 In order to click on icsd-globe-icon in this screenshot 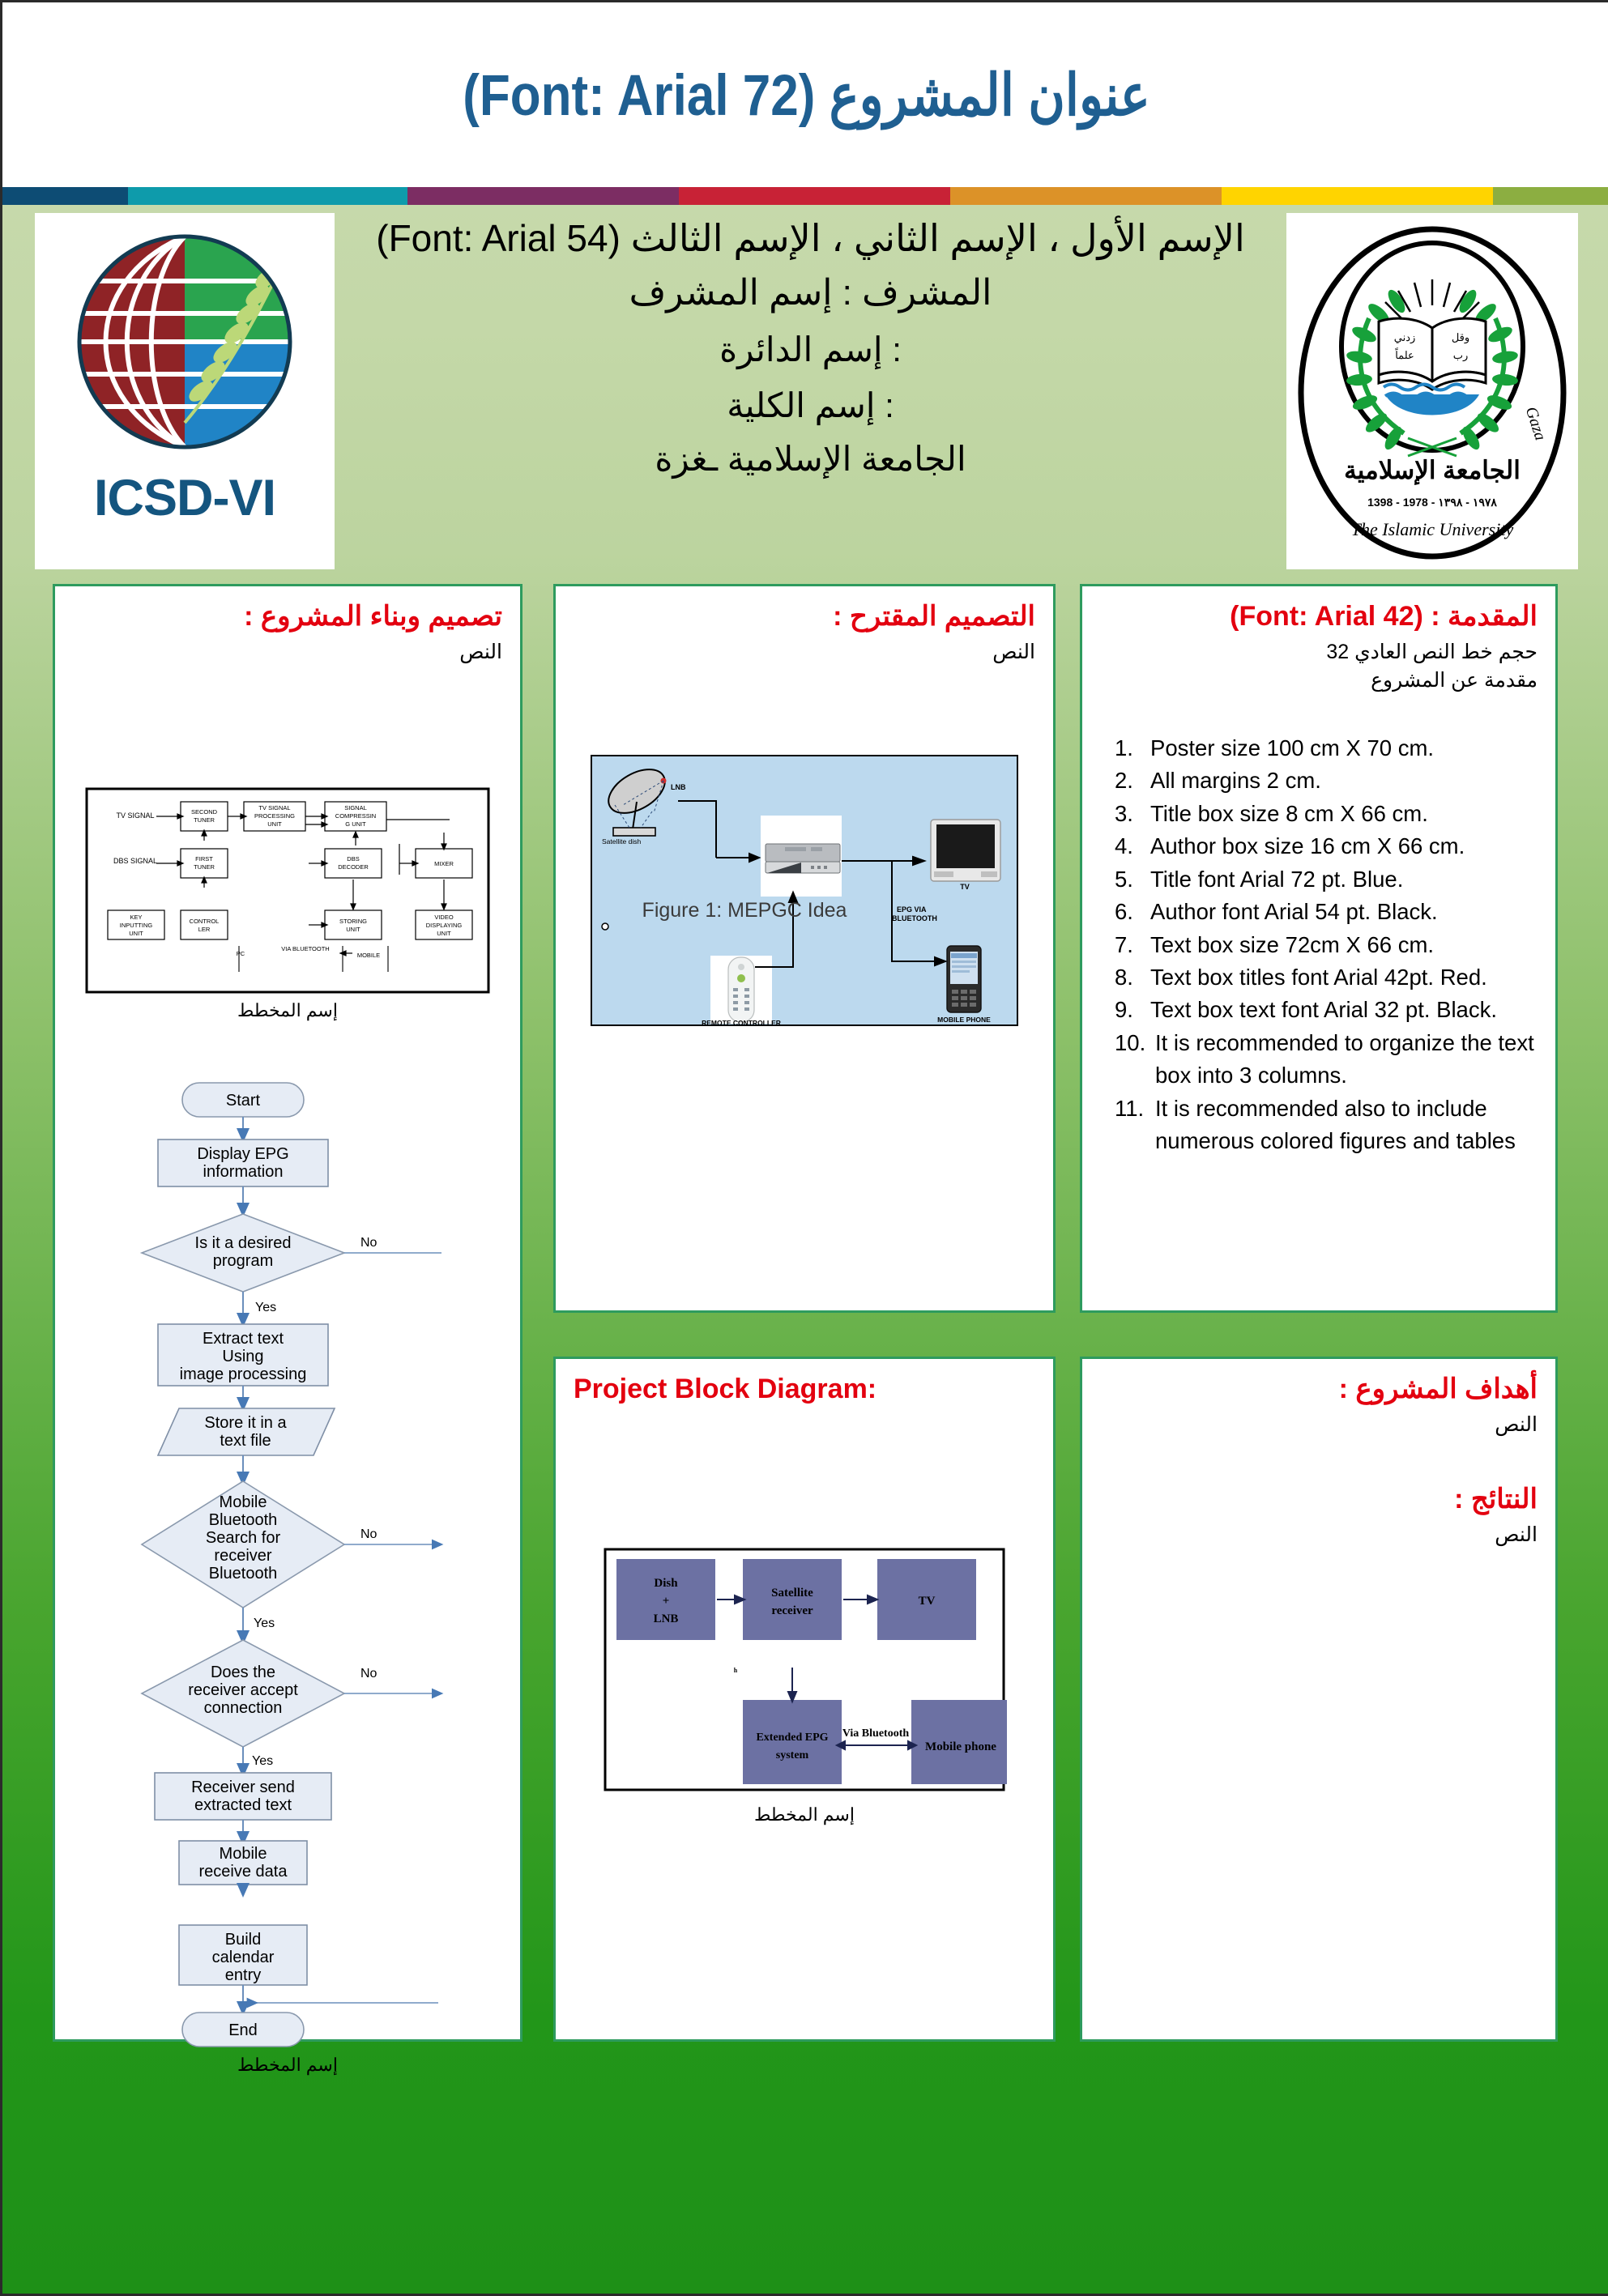, I will do `click(184, 341)`.